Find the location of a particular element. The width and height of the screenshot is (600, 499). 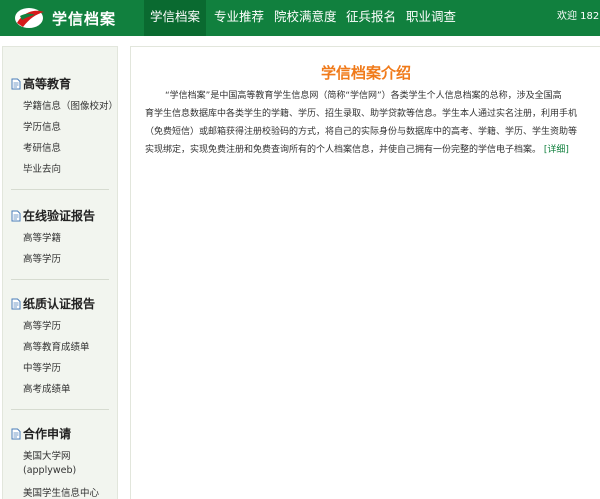

sidebar-section-online-verification: 在线验证报告 is located at coordinates (53, 215).